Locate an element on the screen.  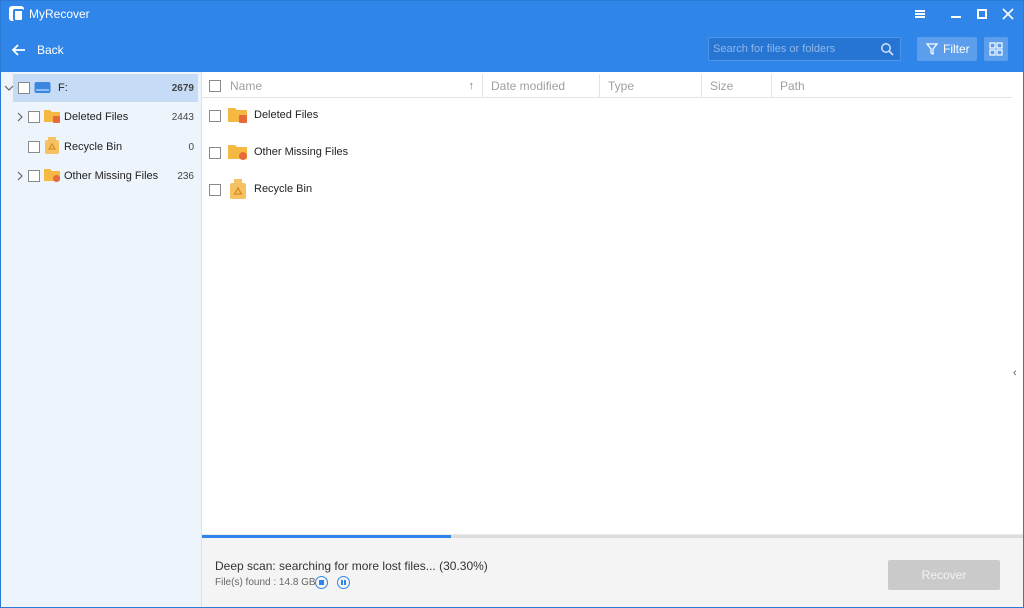
app-logo-icon is located at coordinates (16, 14).